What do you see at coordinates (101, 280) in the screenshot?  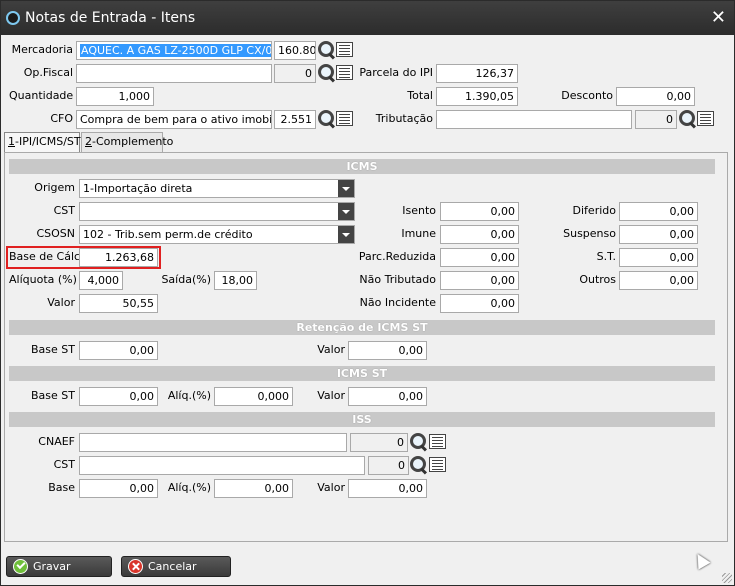 I see `aliquota-input: 4,000` at bounding box center [101, 280].